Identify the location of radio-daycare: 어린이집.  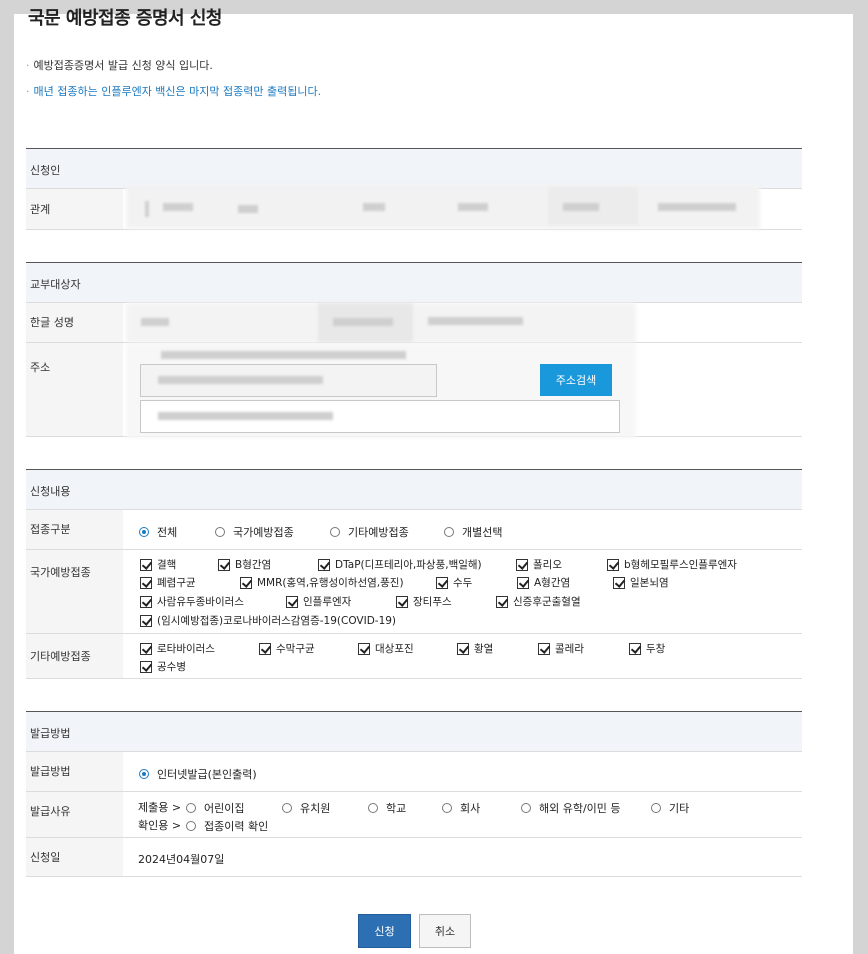
(215, 808).